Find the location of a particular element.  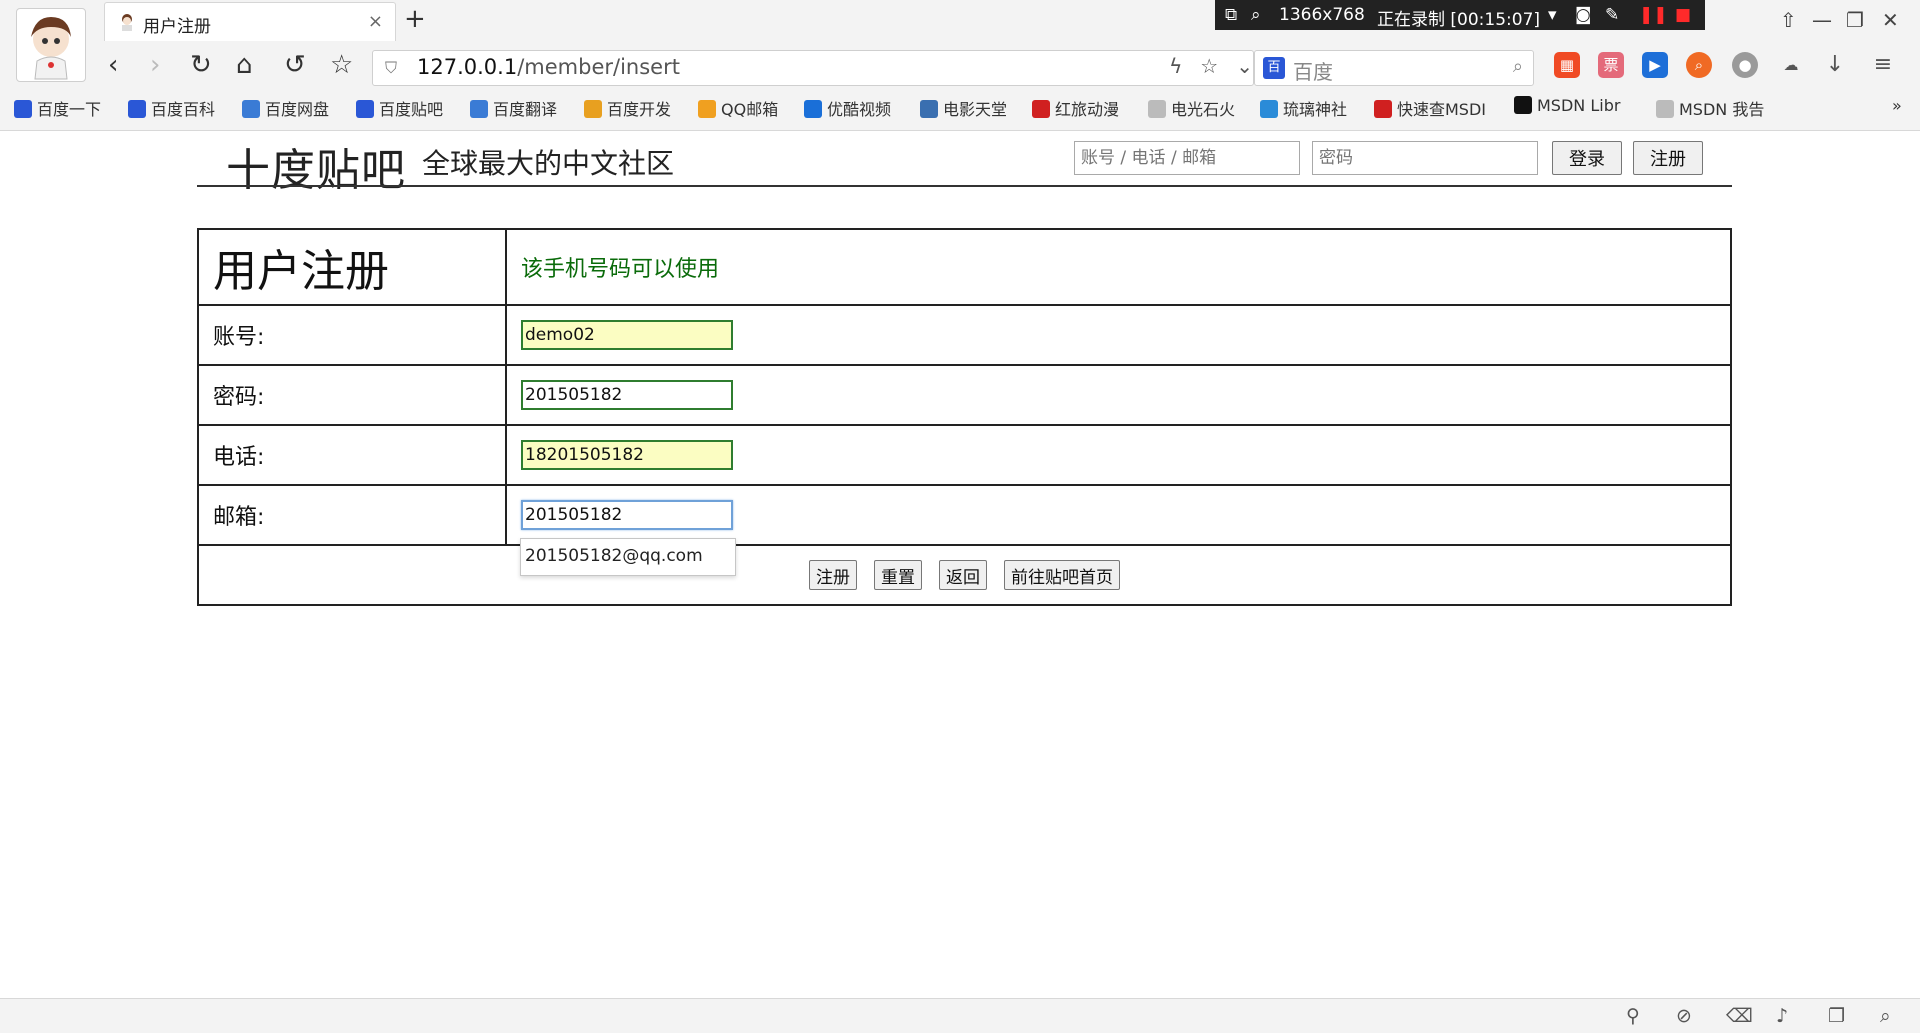

menu-icon: ≡ is located at coordinates (1883, 65).